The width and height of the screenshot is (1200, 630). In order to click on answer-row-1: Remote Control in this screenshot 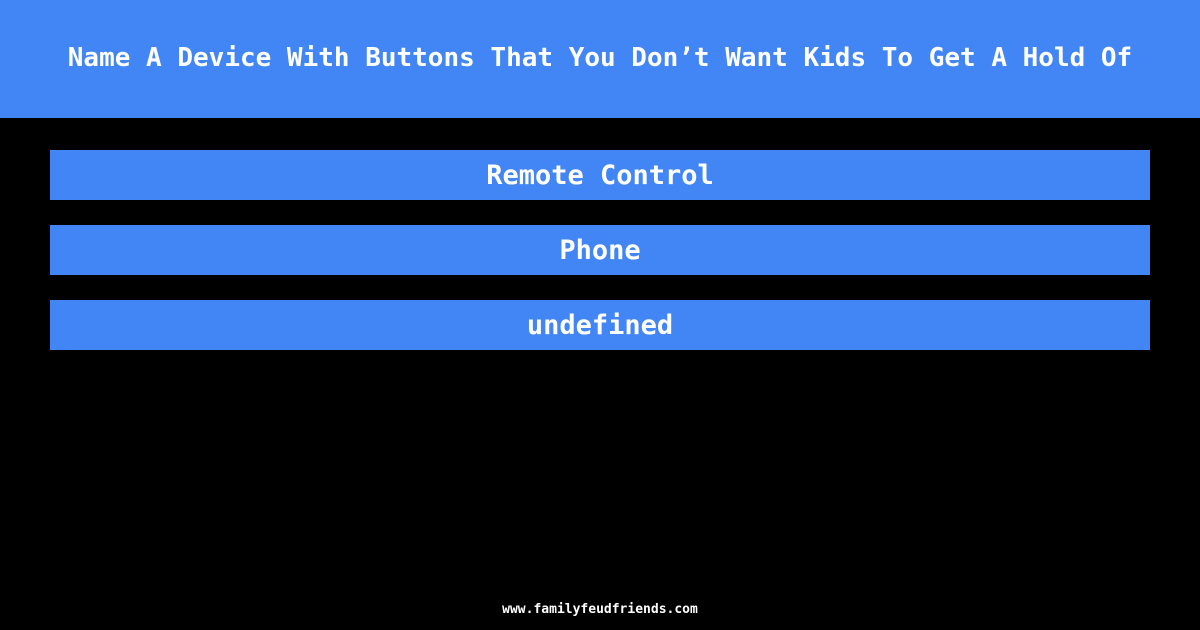, I will do `click(600, 175)`.